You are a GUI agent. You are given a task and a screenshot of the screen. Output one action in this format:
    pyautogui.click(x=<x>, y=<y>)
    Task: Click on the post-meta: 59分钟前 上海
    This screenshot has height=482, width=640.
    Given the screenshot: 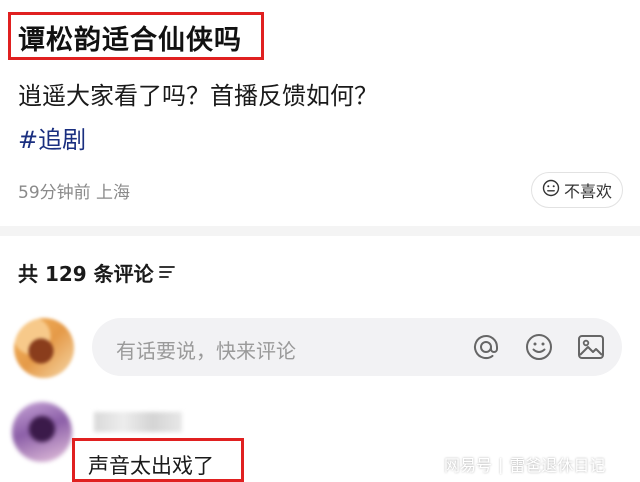 What is the action you would take?
    pyautogui.click(x=74, y=193)
    